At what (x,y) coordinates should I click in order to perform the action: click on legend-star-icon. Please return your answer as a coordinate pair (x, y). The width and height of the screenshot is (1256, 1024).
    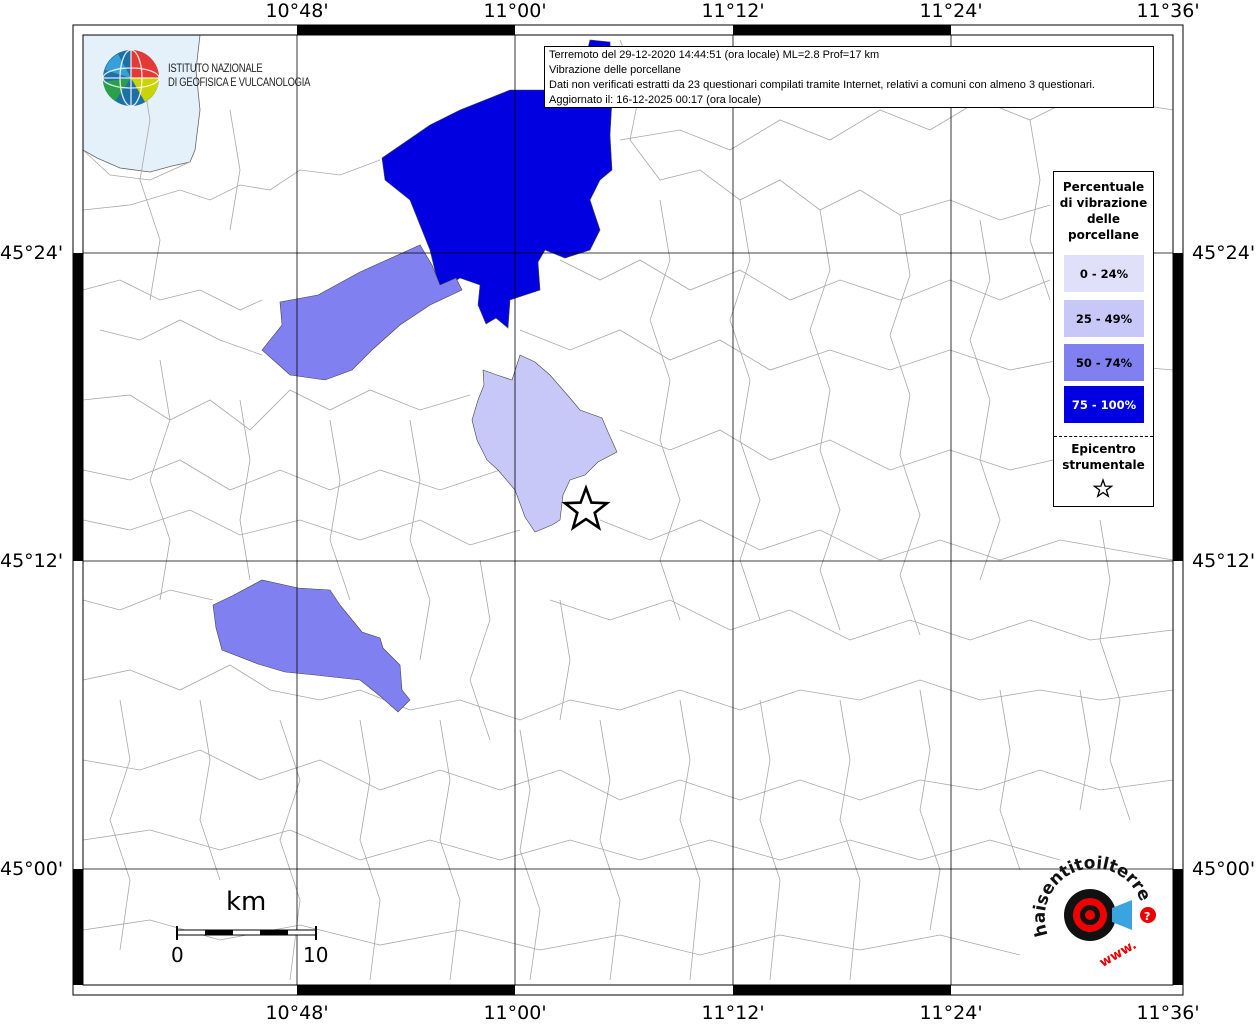
    Looking at the image, I should click on (1103, 488).